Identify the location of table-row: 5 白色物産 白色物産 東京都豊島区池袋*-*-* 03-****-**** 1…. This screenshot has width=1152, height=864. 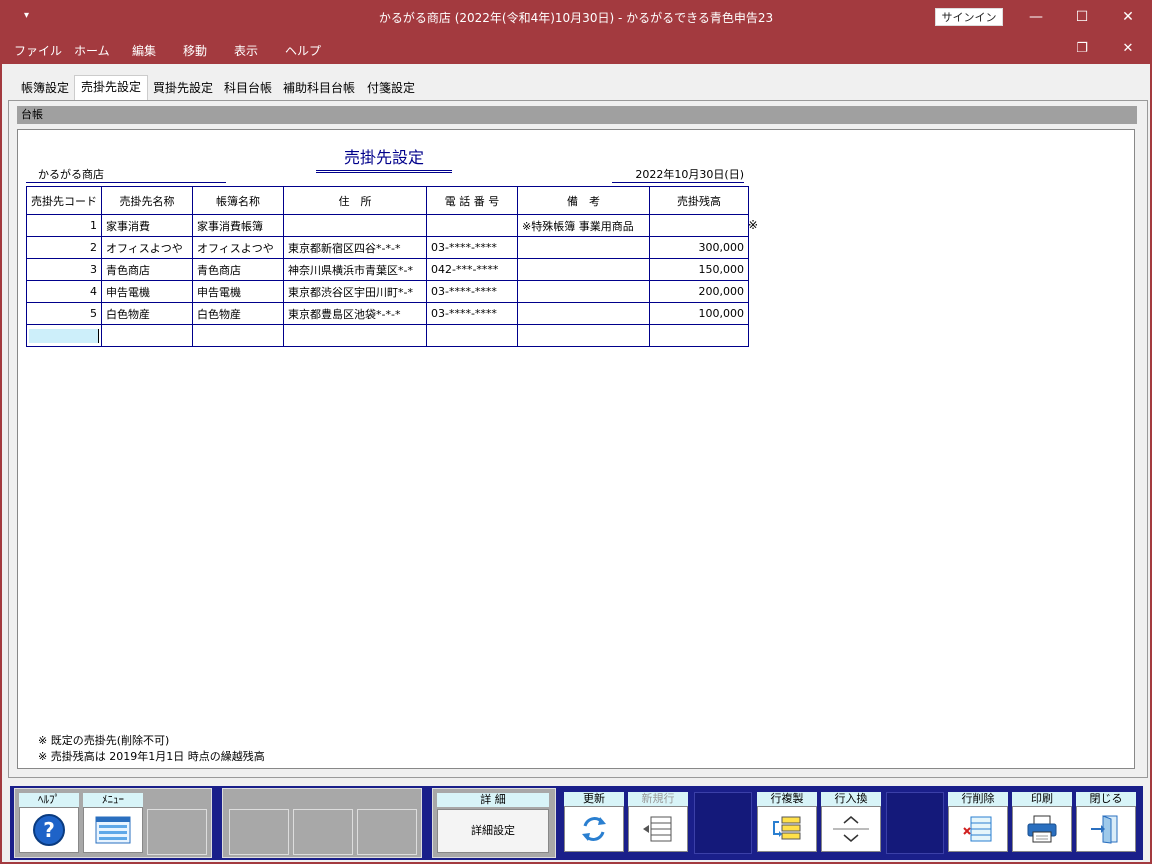
(387, 313).